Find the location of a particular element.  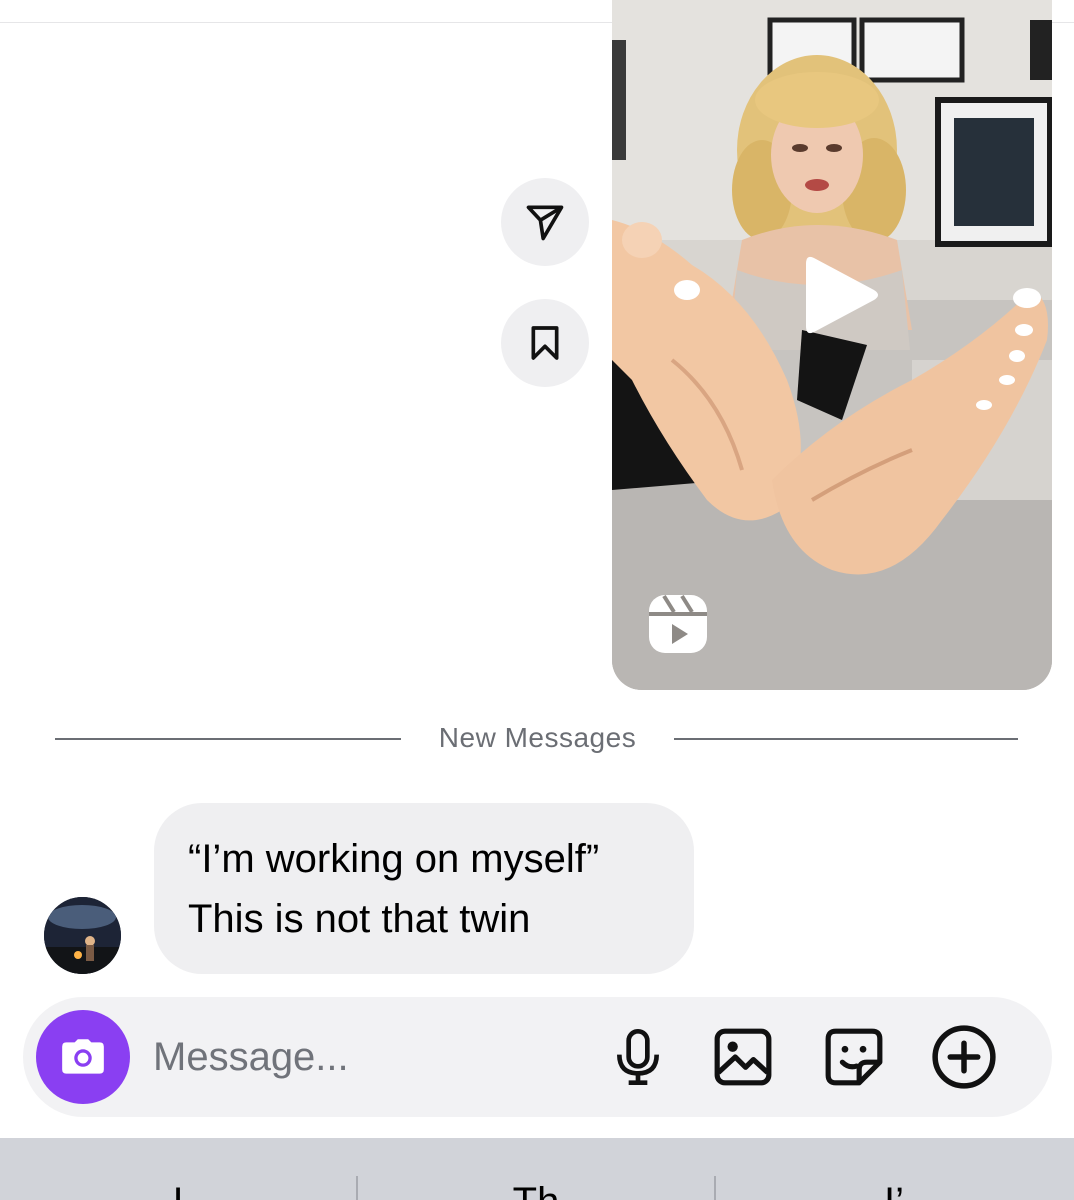

voice-message-button is located at coordinates (638, 1057).